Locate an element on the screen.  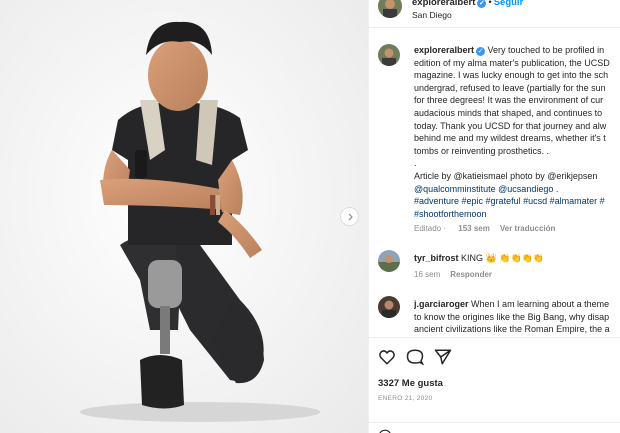
post-date: ENERO 21, 2020 is located at coordinates (405, 398).